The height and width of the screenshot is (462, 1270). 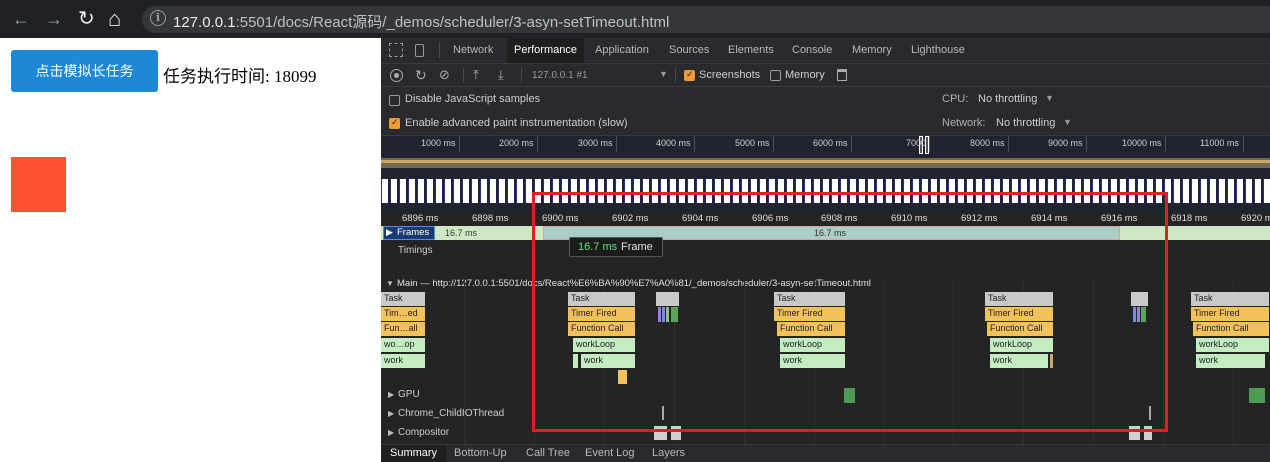 What do you see at coordinates (391, 432) in the screenshot?
I see `compositor-expand-icon: ▶` at bounding box center [391, 432].